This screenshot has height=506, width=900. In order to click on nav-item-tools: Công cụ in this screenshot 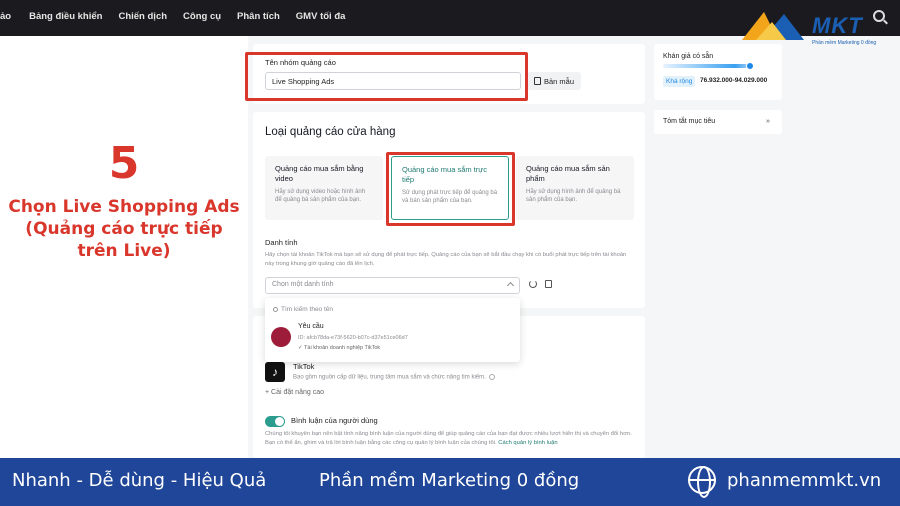, I will do `click(202, 16)`.